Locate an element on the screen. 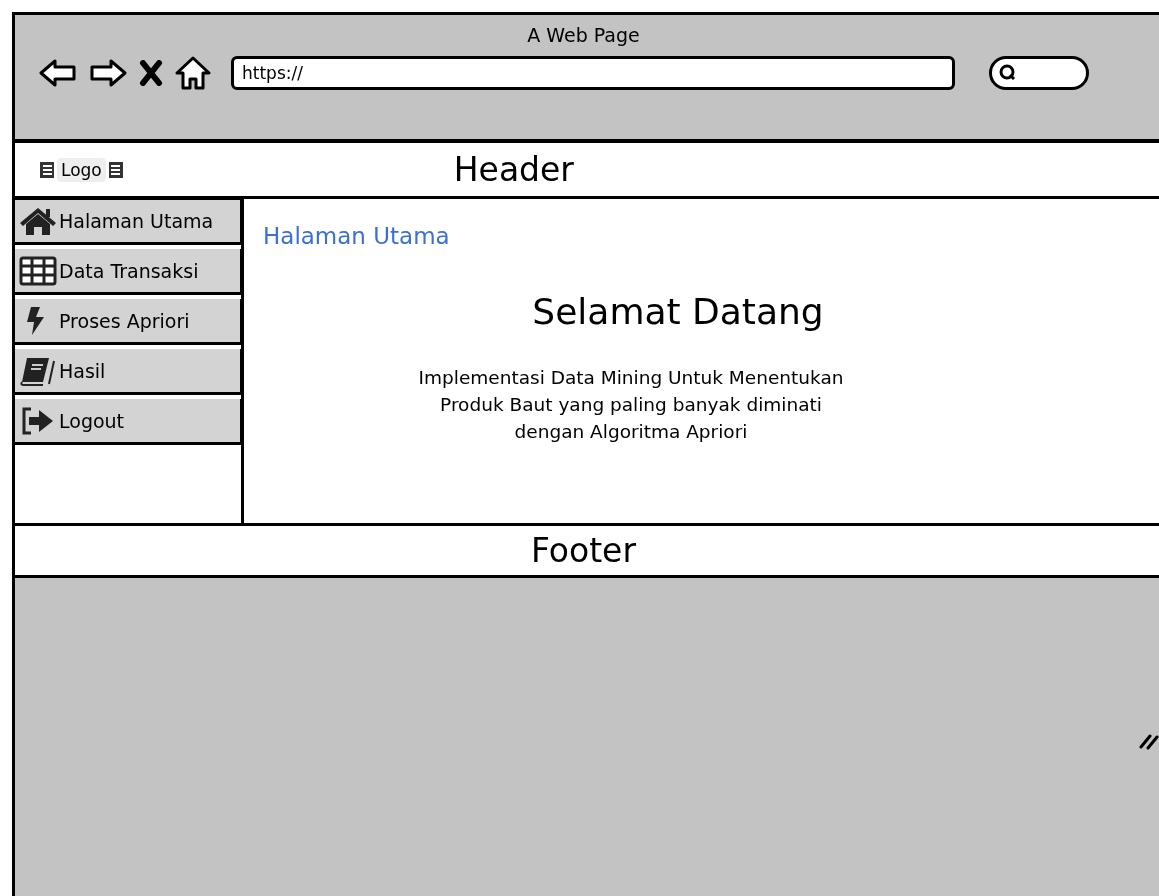 This screenshot has height=896, width=1159. logo-text: Logo is located at coordinates (81, 169).